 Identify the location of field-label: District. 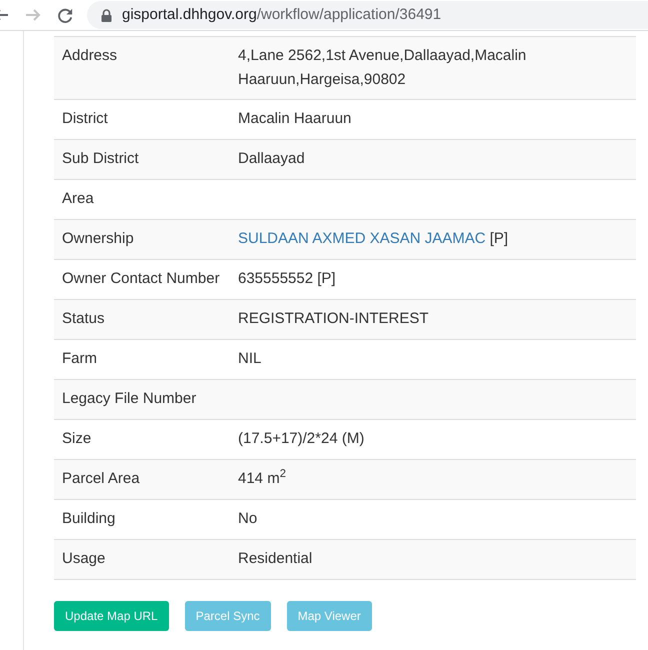
(85, 118).